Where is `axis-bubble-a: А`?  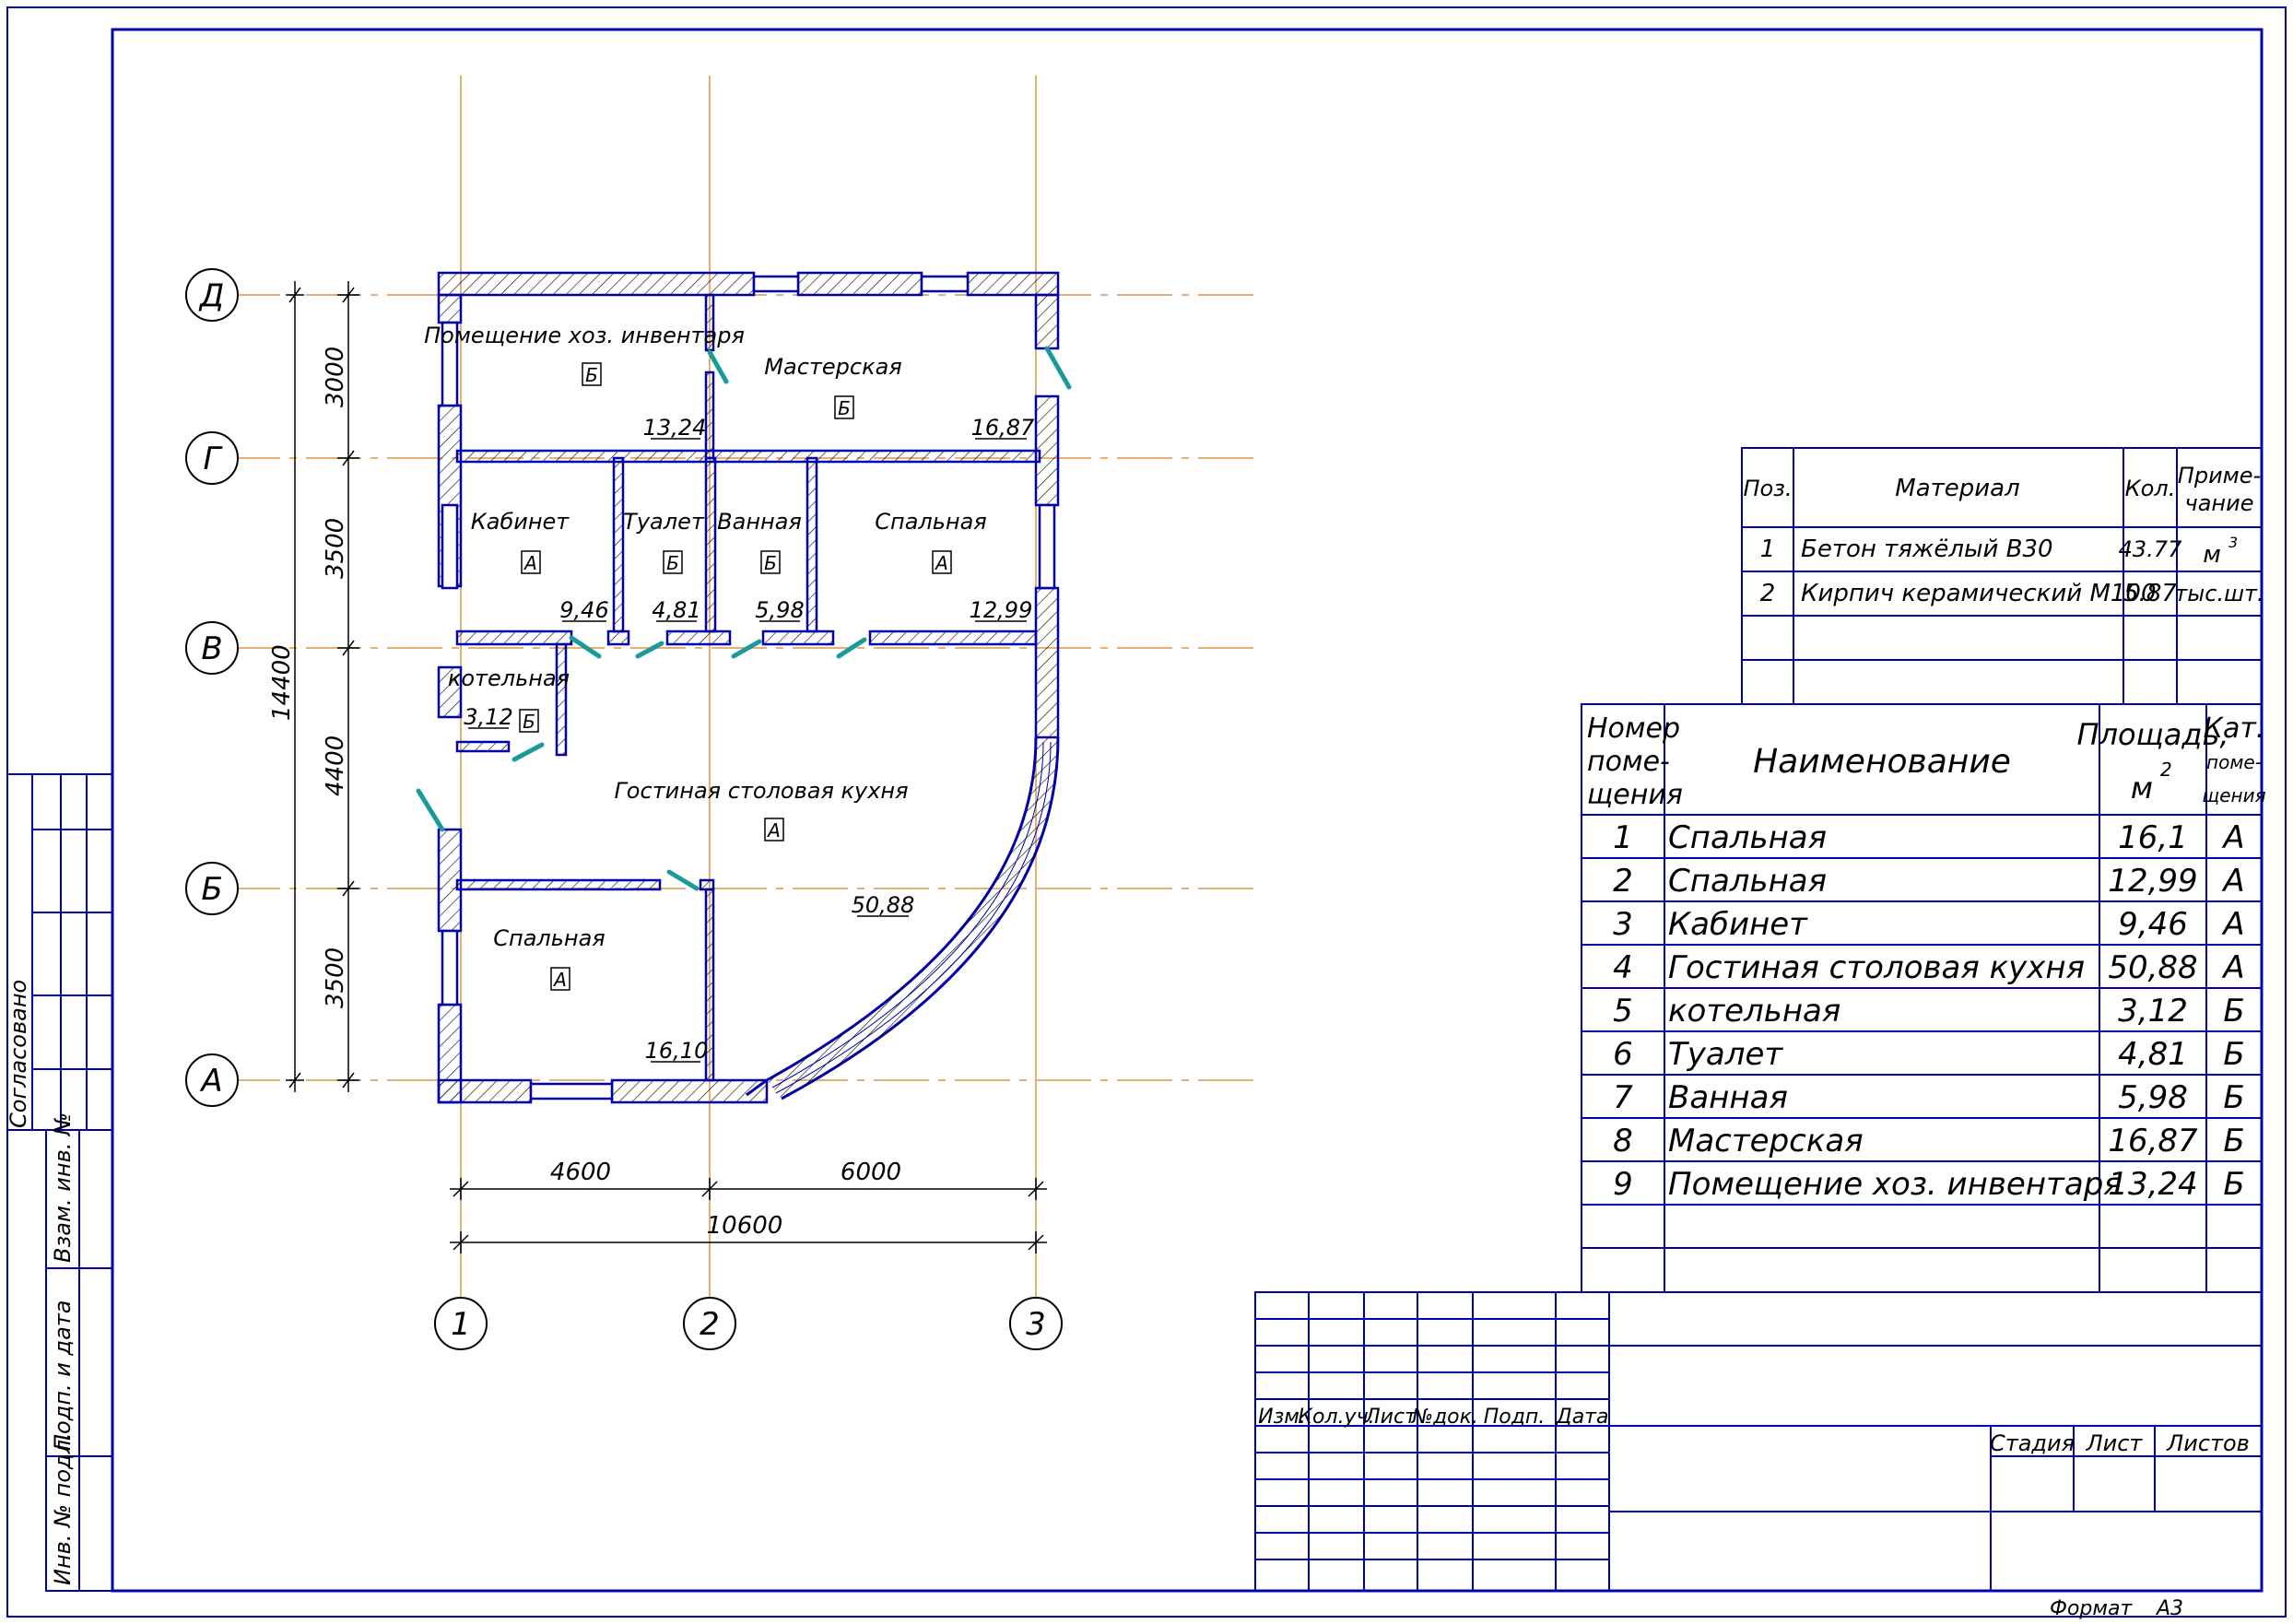 axis-bubble-a: А is located at coordinates (212, 1080).